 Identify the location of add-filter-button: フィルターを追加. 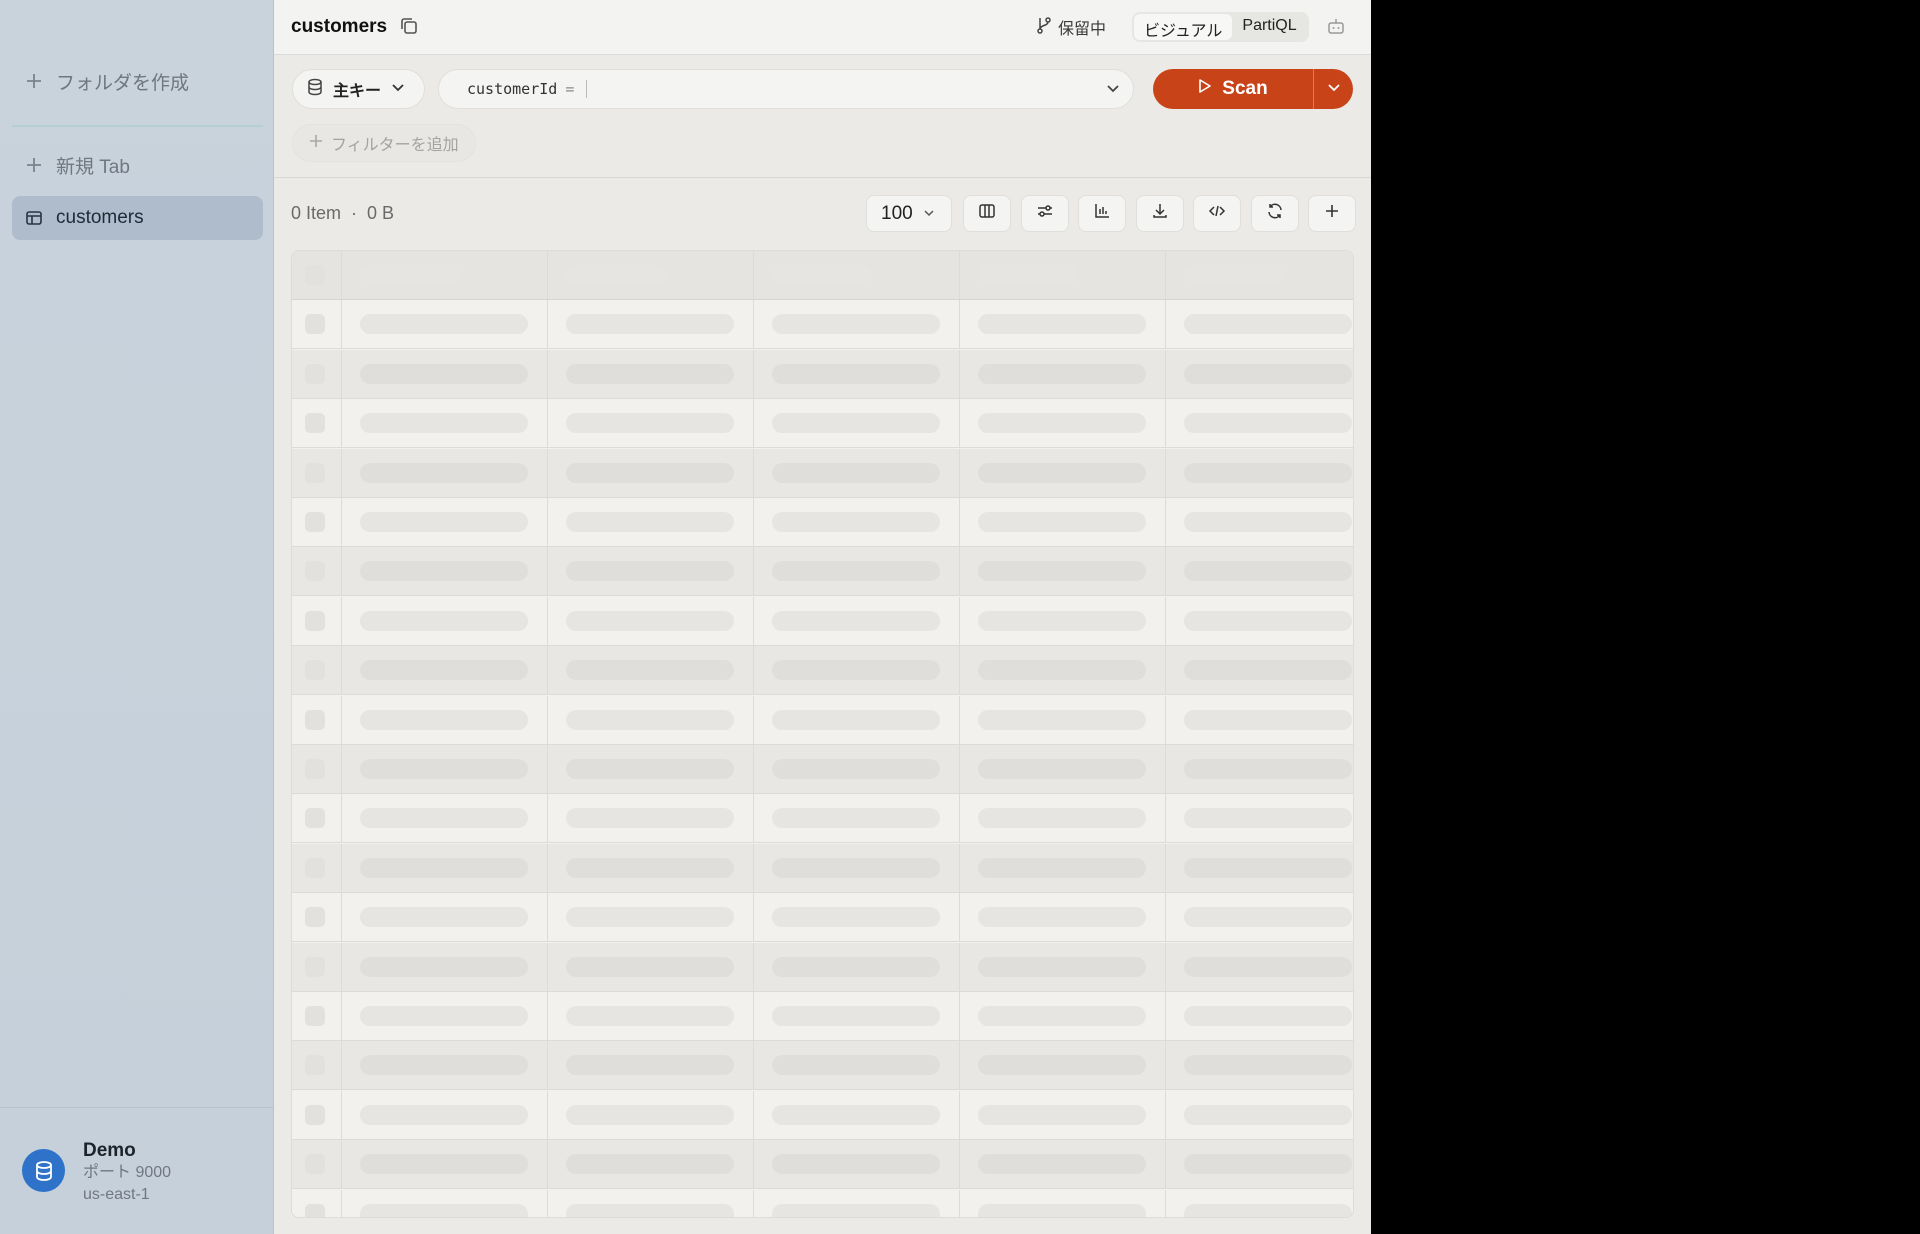
(384, 143).